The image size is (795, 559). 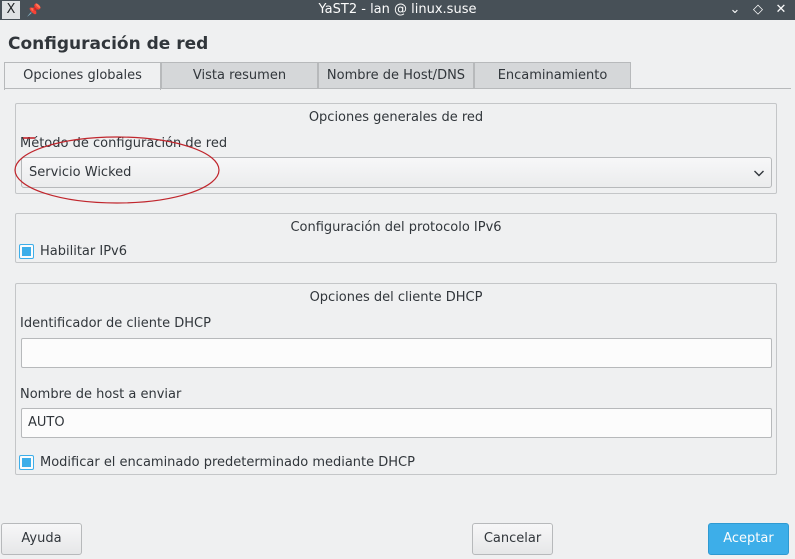 I want to click on group-title: Opciones del cliente DHCP, so click(x=396, y=297).